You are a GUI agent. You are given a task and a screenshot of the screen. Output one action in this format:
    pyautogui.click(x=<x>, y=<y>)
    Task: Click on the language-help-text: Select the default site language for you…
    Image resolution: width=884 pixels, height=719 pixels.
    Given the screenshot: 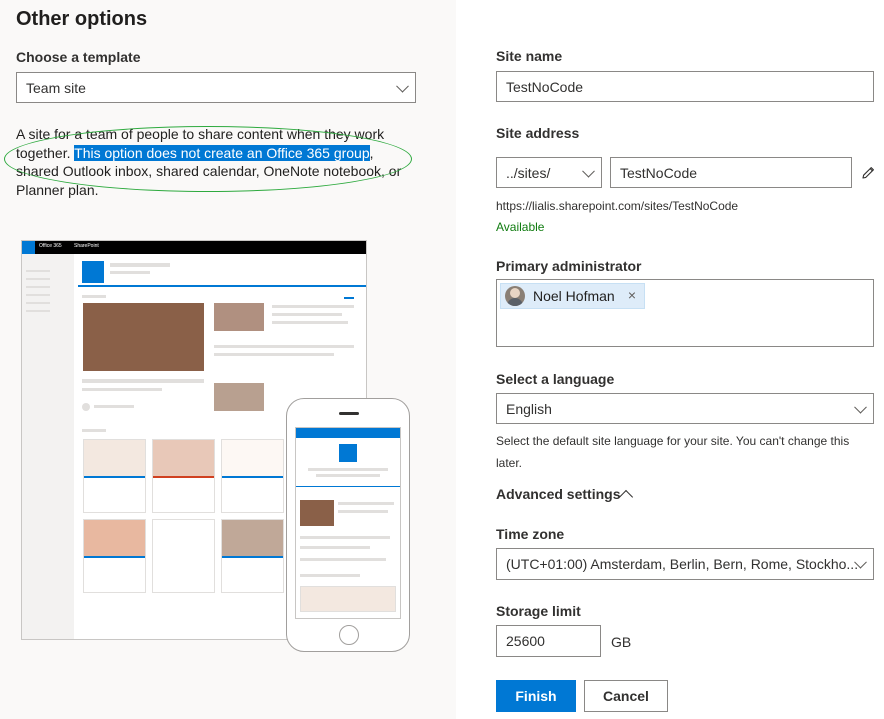 What is the action you would take?
    pyautogui.click(x=673, y=452)
    